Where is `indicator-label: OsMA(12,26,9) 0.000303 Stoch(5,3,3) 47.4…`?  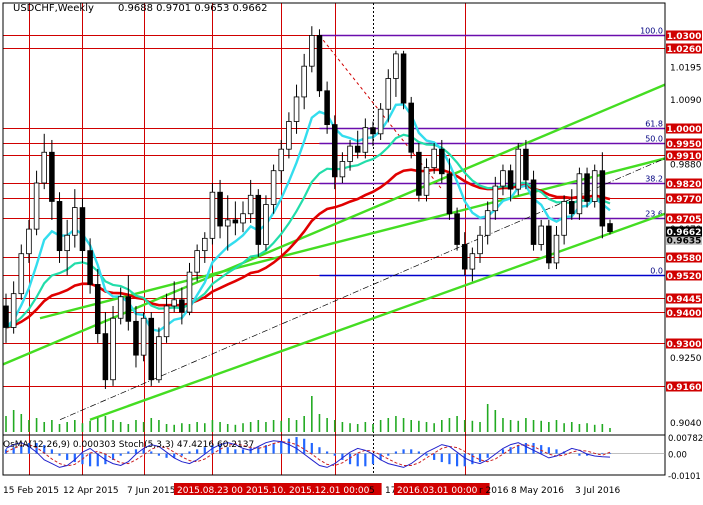
indicator-label: OsMA(12,26,9) 0.000303 Stoch(5,3,3) 47.4… is located at coordinates (128, 445).